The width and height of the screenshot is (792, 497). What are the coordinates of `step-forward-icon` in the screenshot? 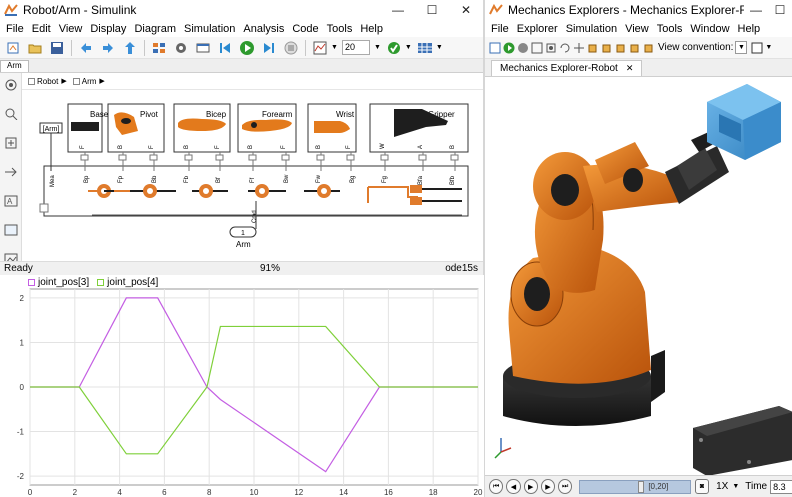 It's located at (269, 48).